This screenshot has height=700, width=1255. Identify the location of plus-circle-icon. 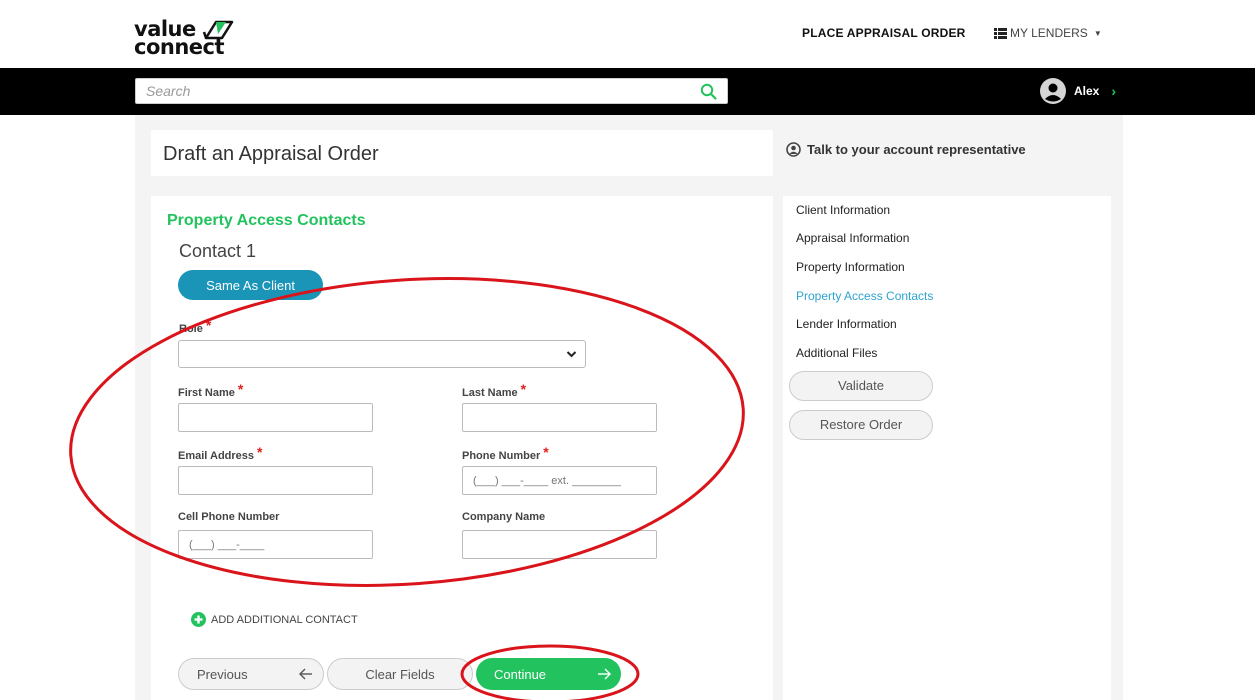
(198, 619).